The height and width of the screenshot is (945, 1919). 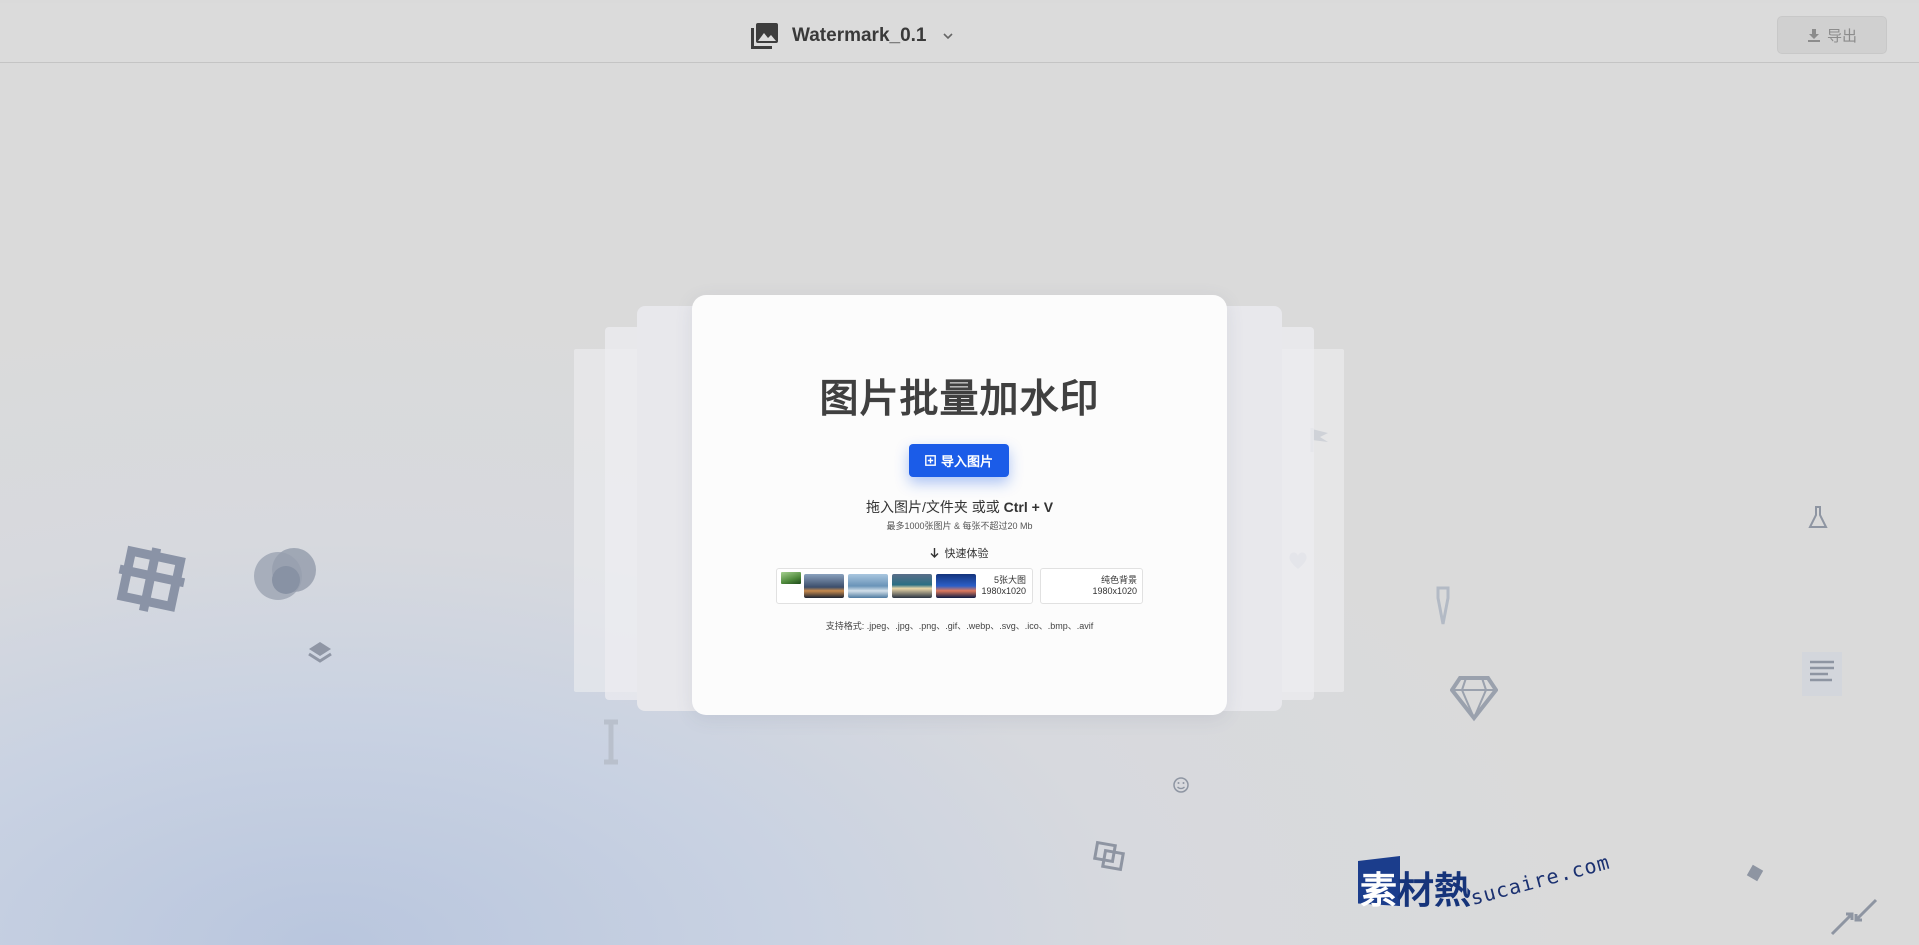 I want to click on export-button: 导出, so click(x=1832, y=35).